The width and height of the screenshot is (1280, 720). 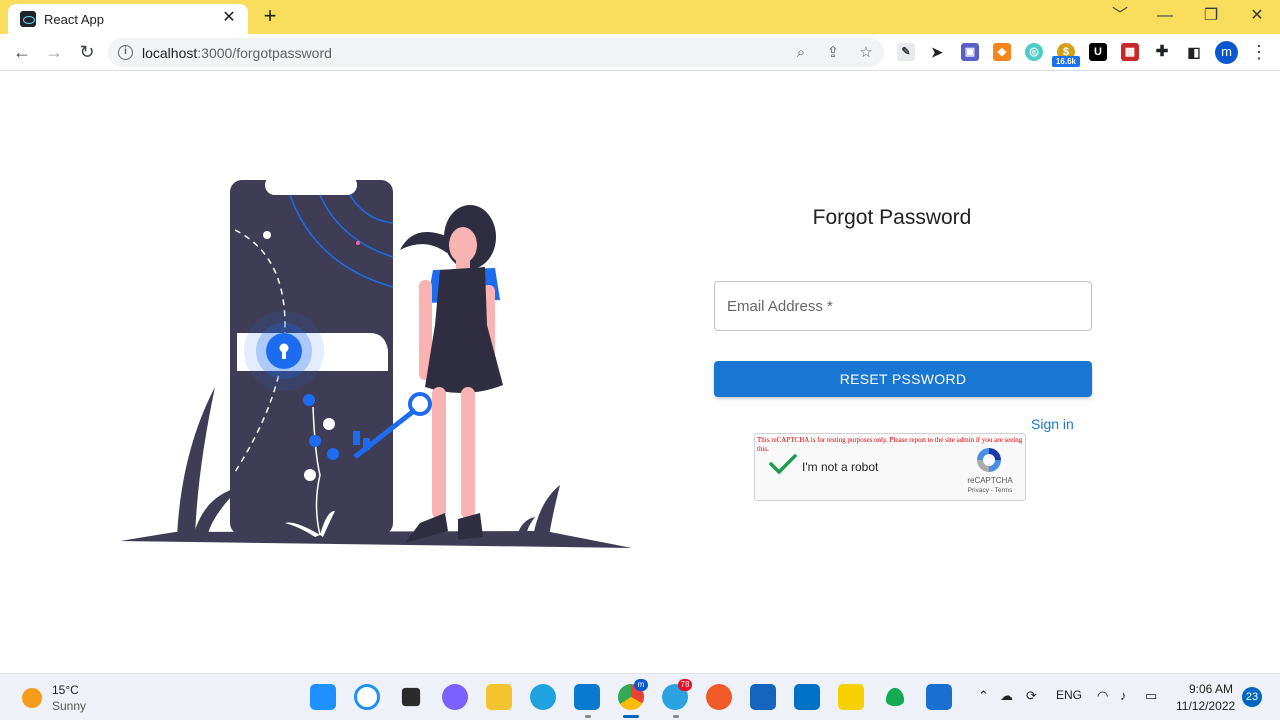 What do you see at coordinates (588, 716) in the screenshot?
I see `vscode-running-indicator` at bounding box center [588, 716].